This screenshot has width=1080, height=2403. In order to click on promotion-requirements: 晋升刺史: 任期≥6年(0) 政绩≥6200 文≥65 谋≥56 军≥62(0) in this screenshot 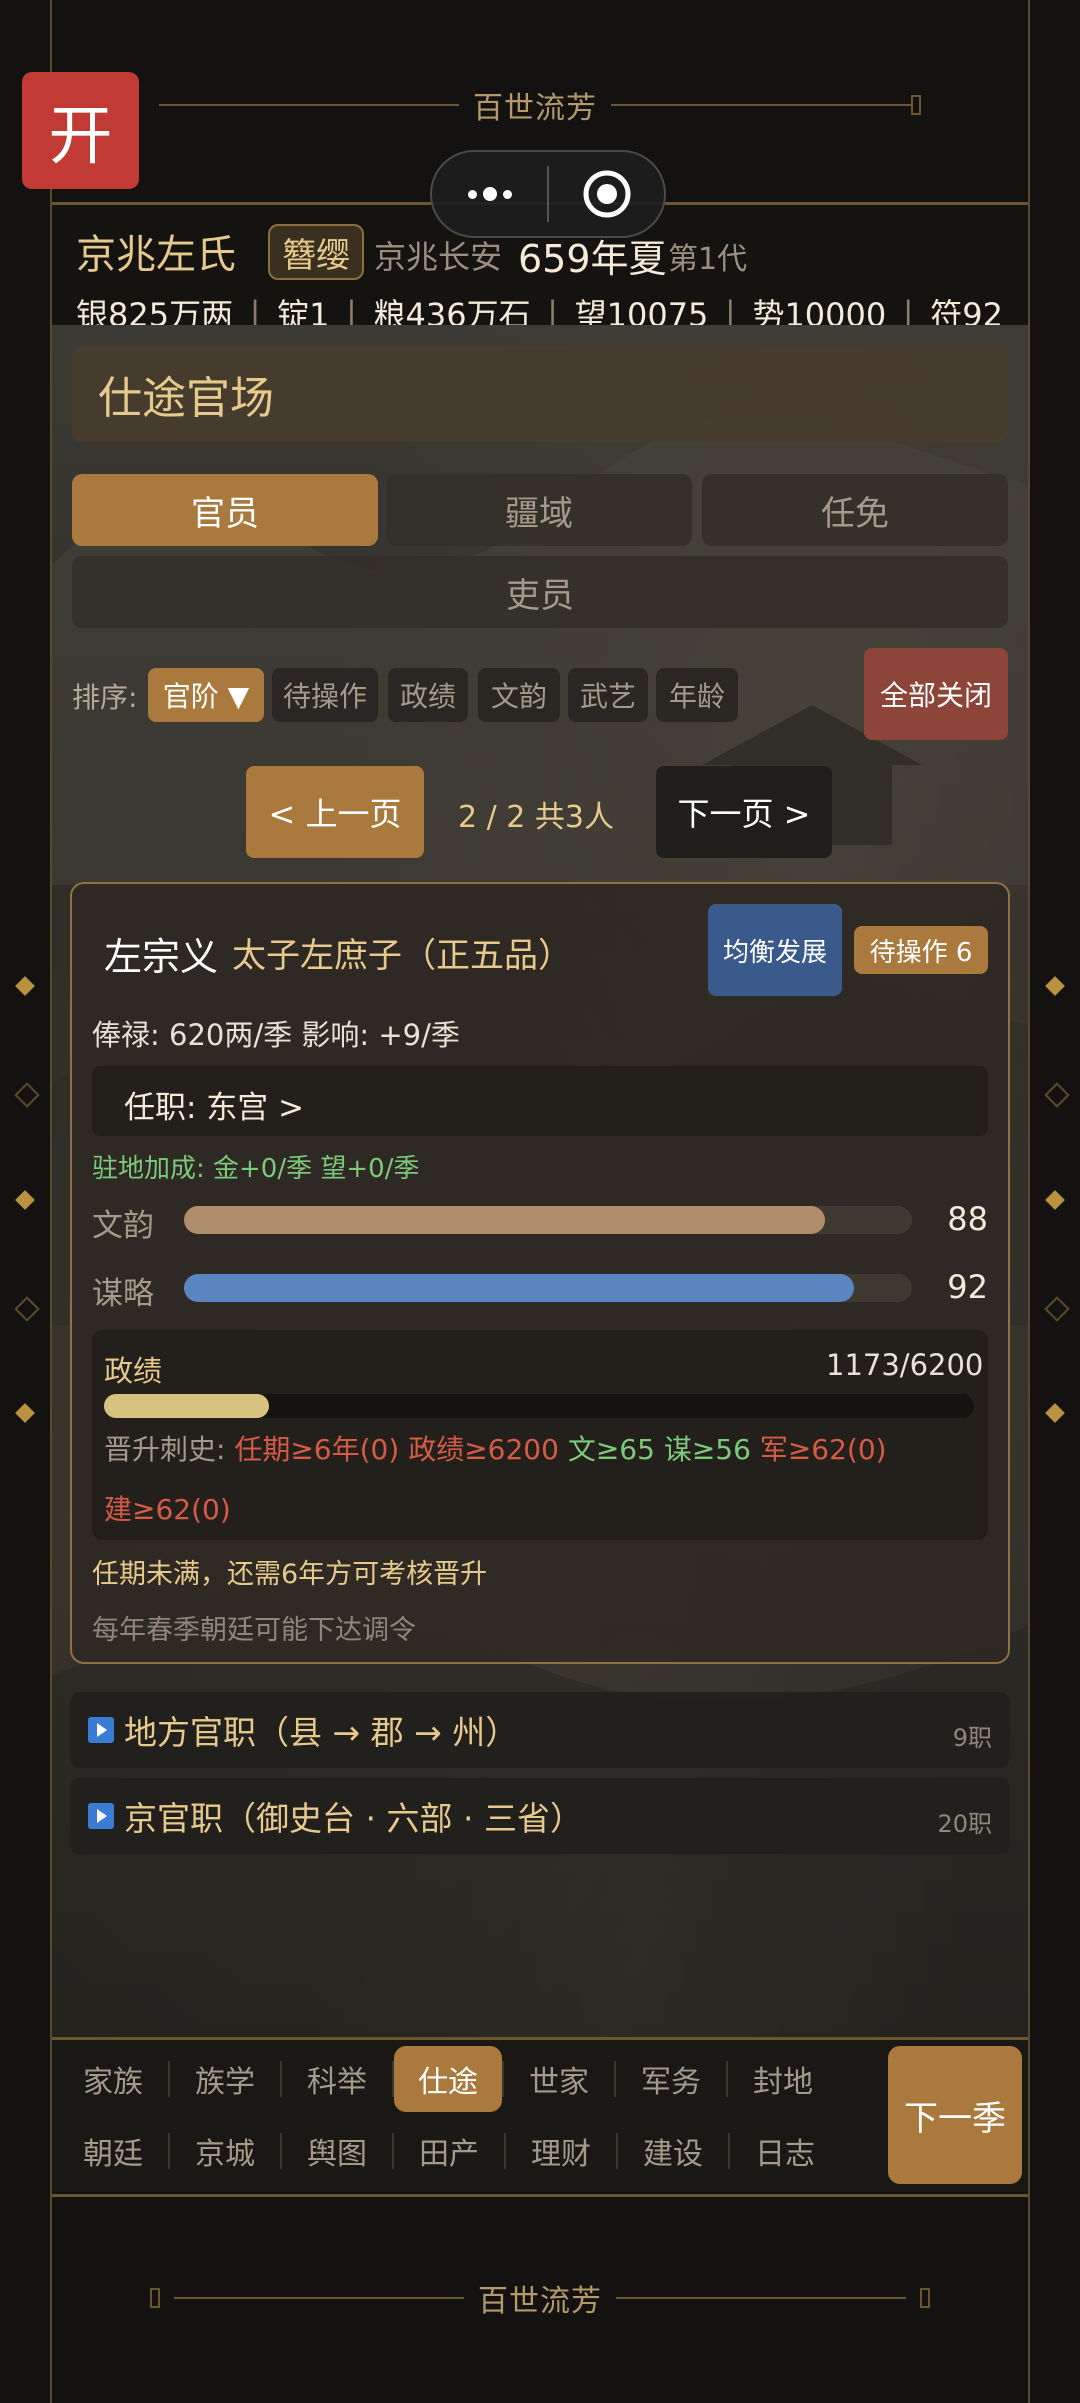, I will do `click(495, 1448)`.